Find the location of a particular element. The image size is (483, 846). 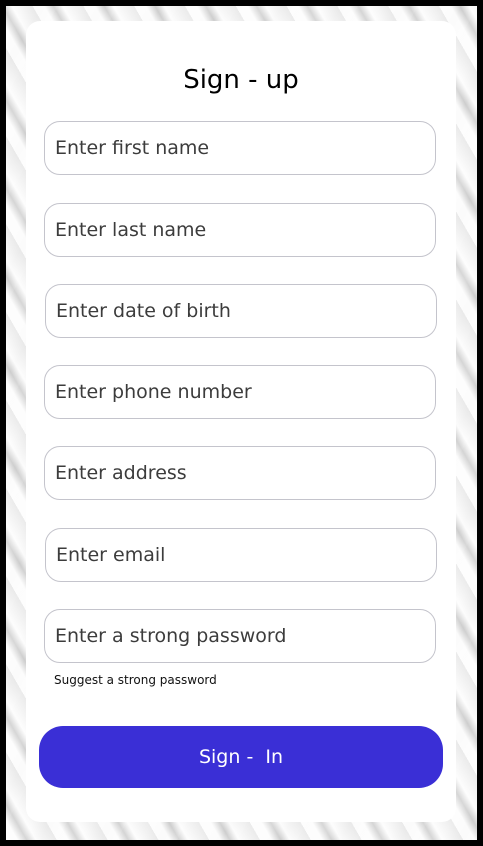

password-field is located at coordinates (240, 636).